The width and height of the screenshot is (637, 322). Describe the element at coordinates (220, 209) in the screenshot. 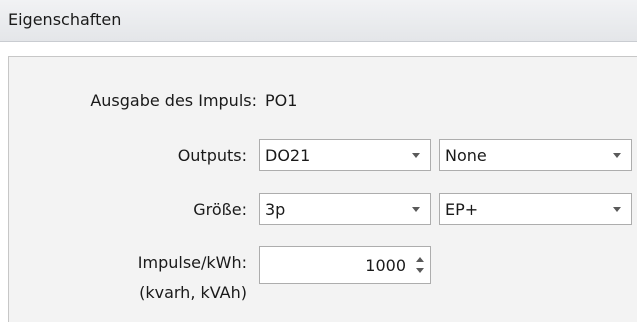

I see `groesse-label: Größe:` at that location.